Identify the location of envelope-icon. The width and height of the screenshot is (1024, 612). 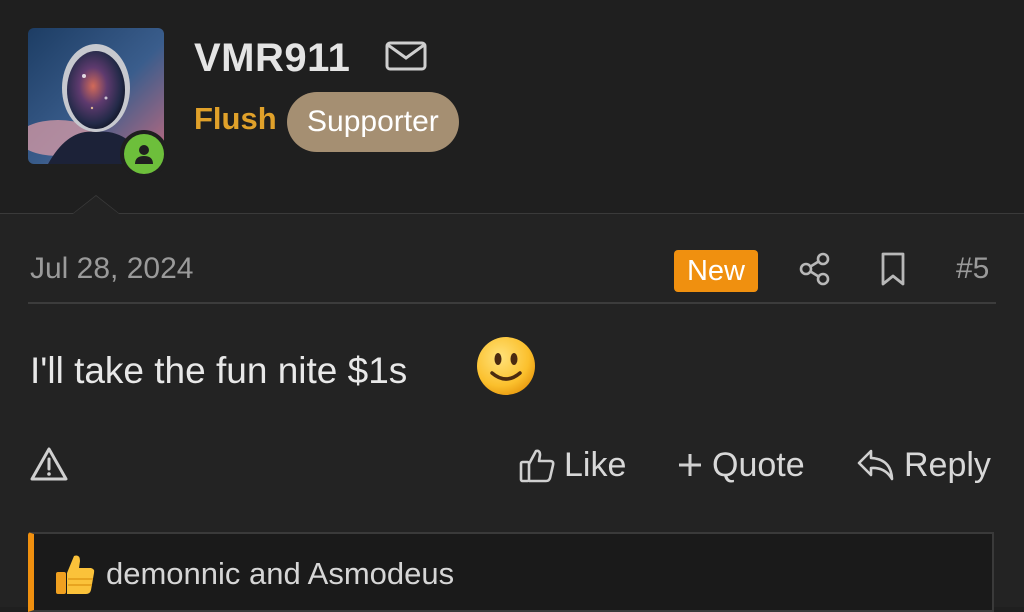
(406, 56).